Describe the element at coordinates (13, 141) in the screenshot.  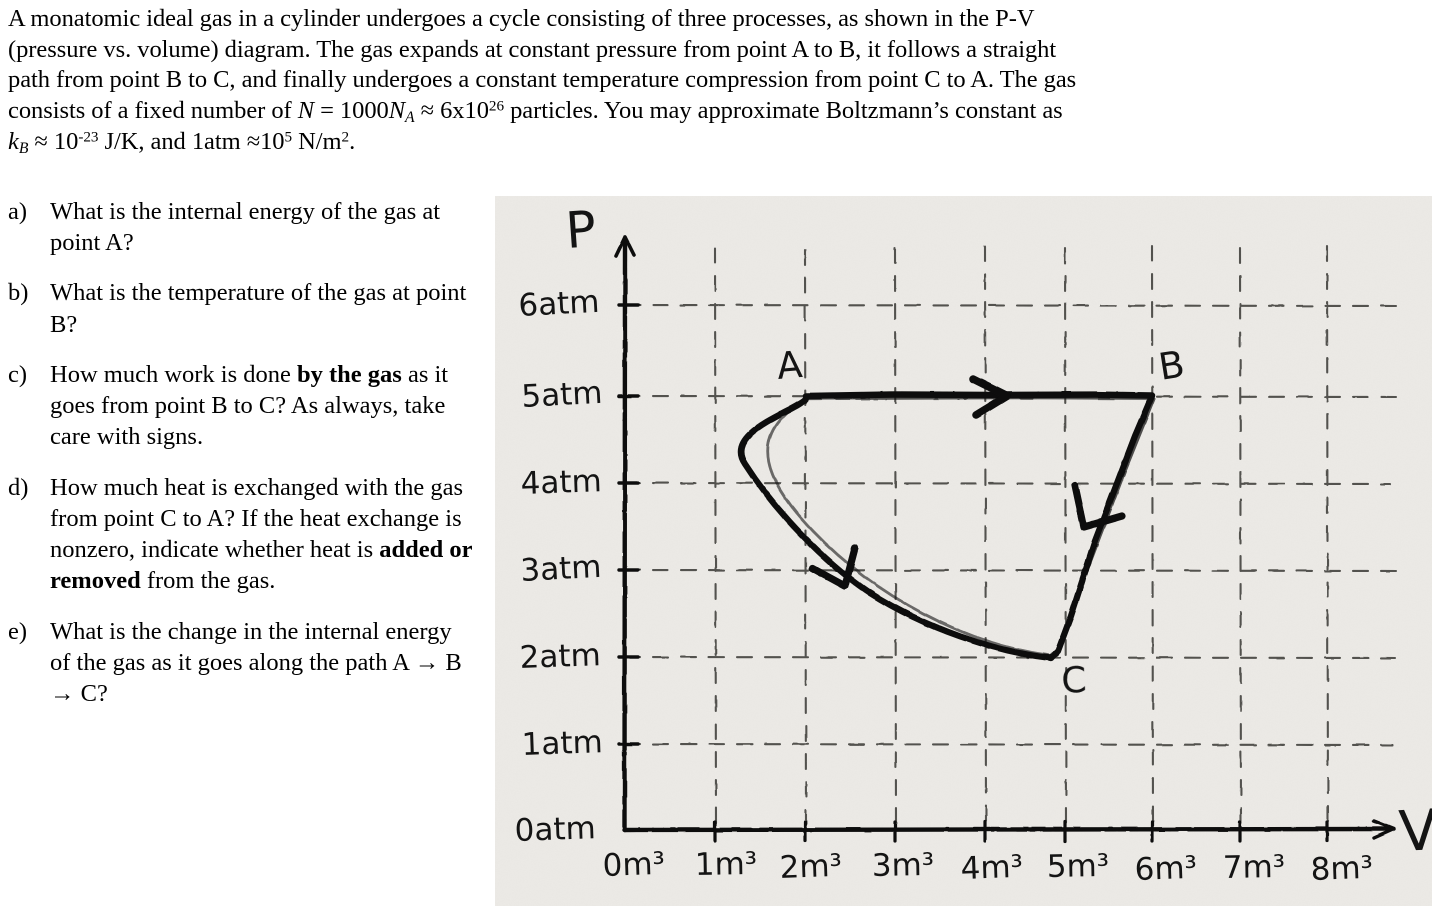
I see `symbol-kB: k` at that location.